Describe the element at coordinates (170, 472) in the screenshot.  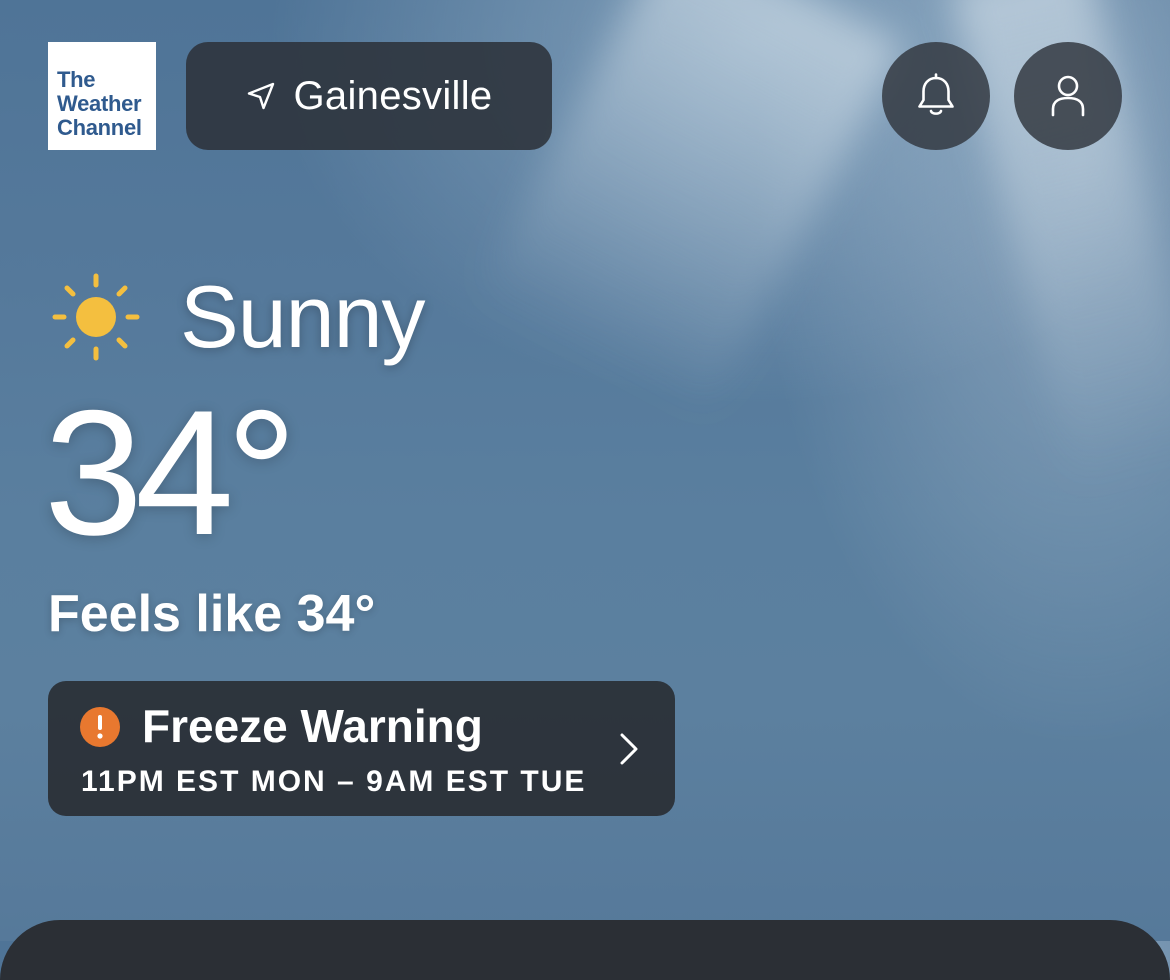
I see `current-temperature: 34°` at that location.